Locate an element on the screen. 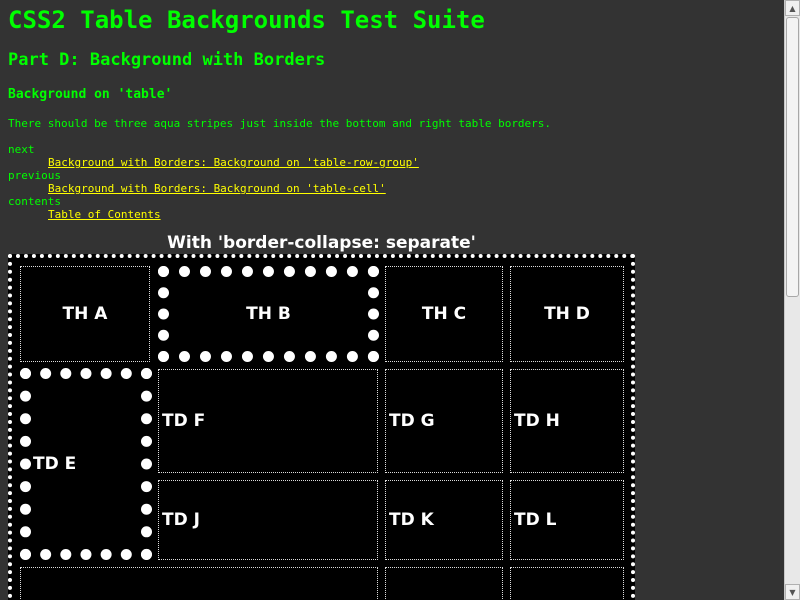  page-title: CSS2 Table Backgrounds Test Suite is located at coordinates (246, 20).